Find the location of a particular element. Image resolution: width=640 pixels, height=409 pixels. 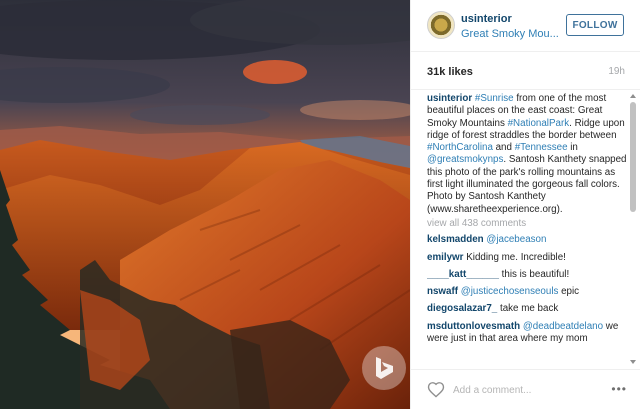

caption-username: usinterior is located at coordinates (449, 98).